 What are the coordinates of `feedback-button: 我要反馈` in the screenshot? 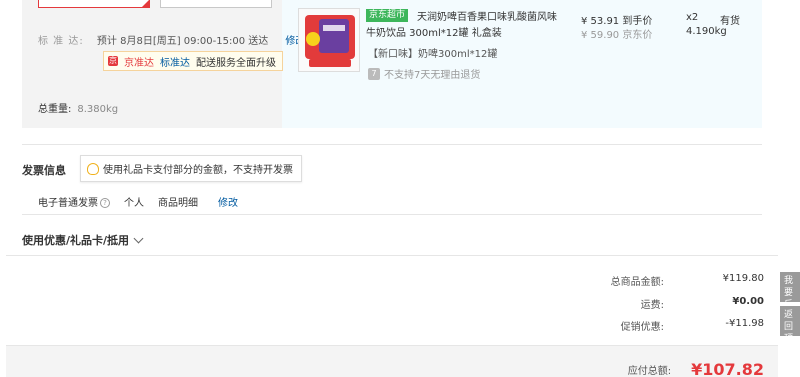 It's located at (790, 287).